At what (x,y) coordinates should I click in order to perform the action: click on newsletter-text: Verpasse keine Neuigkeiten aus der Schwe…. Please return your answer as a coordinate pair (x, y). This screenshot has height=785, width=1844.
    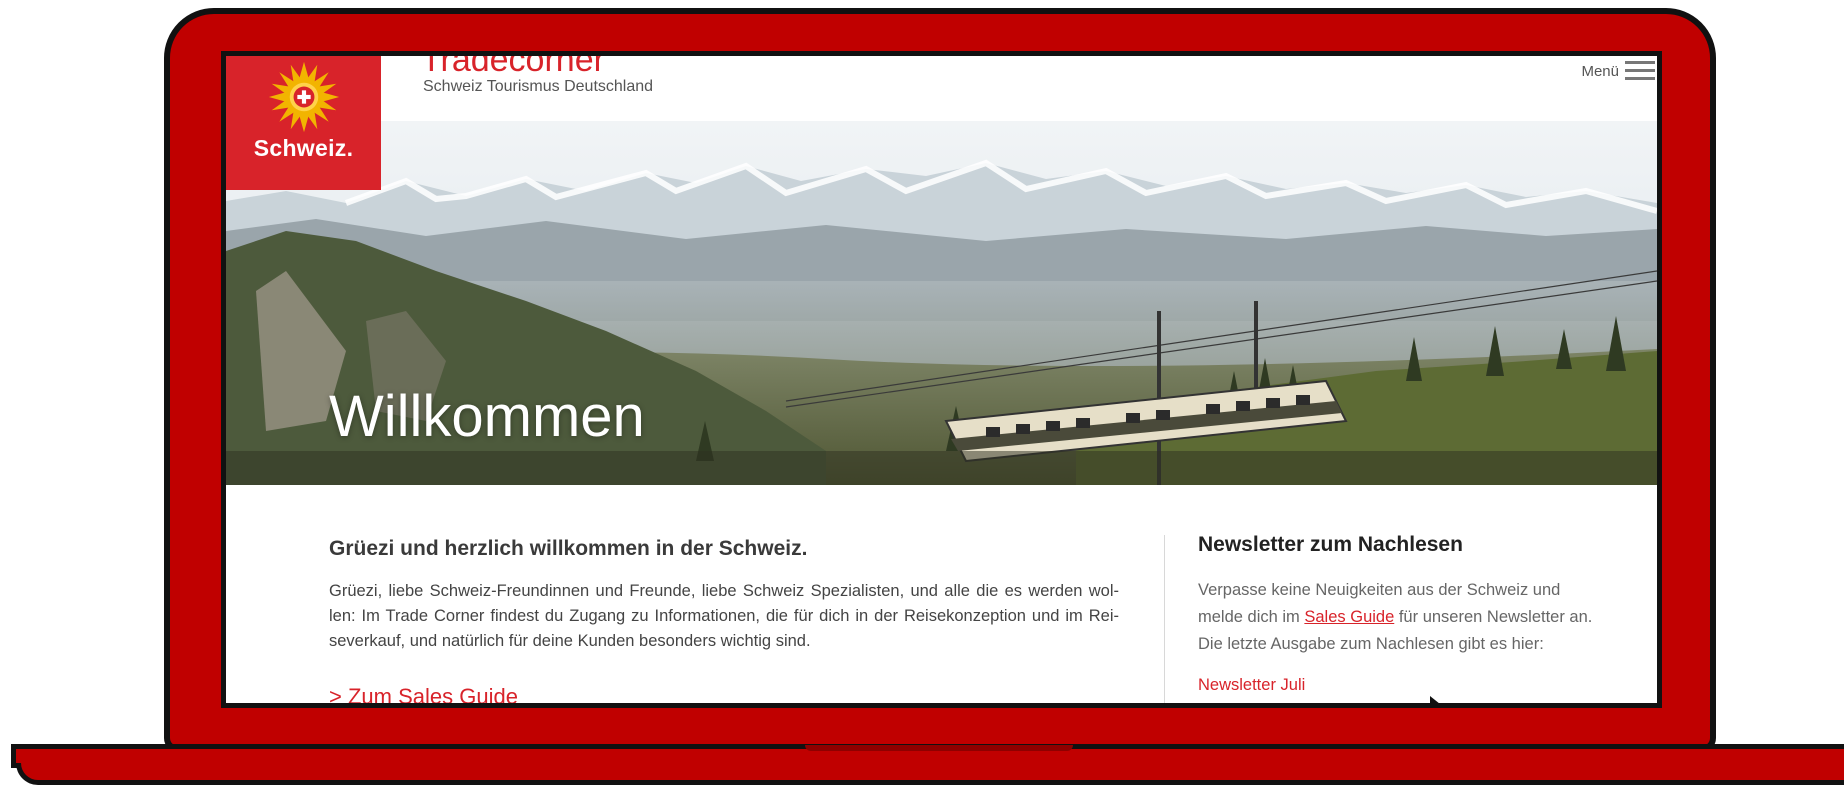
    Looking at the image, I should click on (1398, 617).